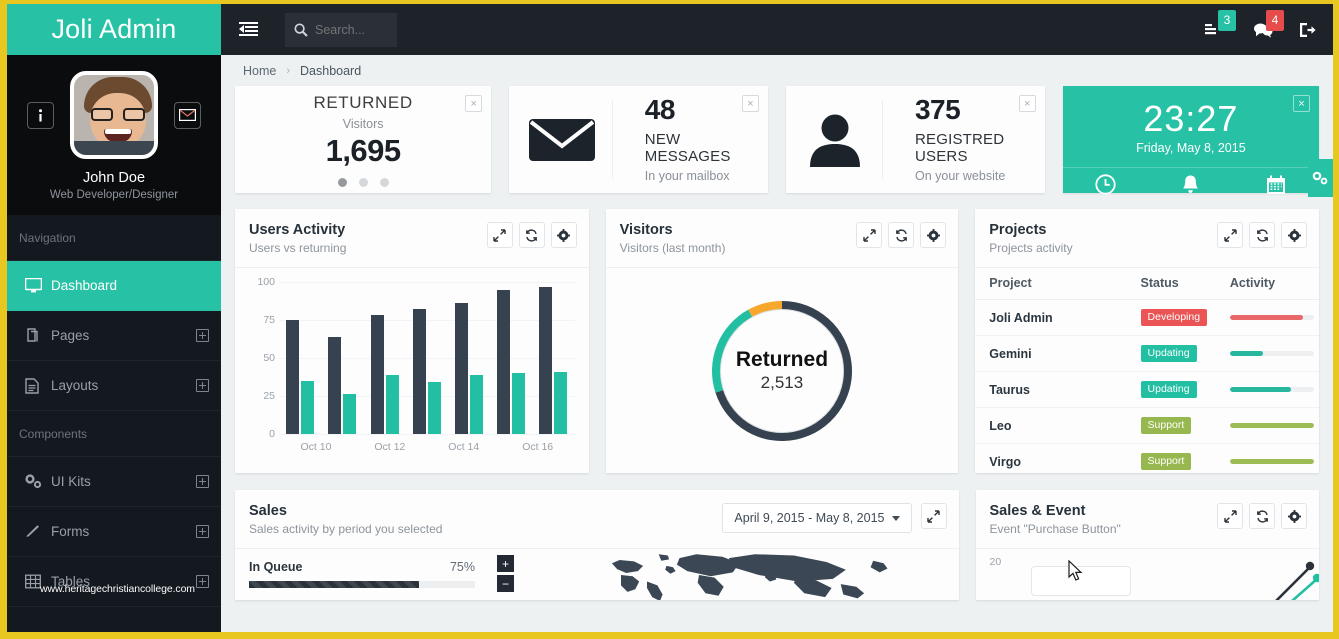  I want to click on world-map-svg, so click(749, 577).